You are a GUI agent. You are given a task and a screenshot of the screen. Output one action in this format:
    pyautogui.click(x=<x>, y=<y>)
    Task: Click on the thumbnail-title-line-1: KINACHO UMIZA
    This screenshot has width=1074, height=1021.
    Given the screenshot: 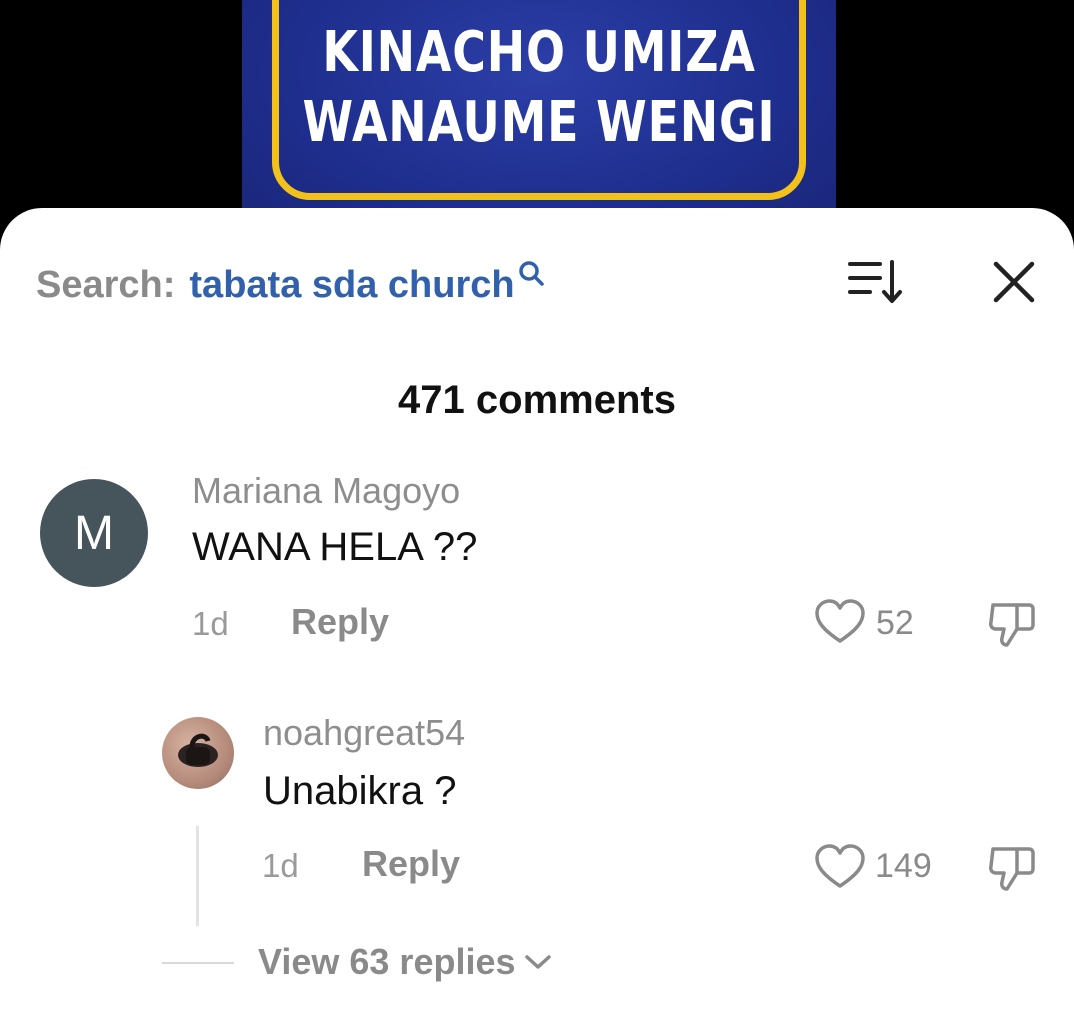 What is the action you would take?
    pyautogui.click(x=539, y=52)
    